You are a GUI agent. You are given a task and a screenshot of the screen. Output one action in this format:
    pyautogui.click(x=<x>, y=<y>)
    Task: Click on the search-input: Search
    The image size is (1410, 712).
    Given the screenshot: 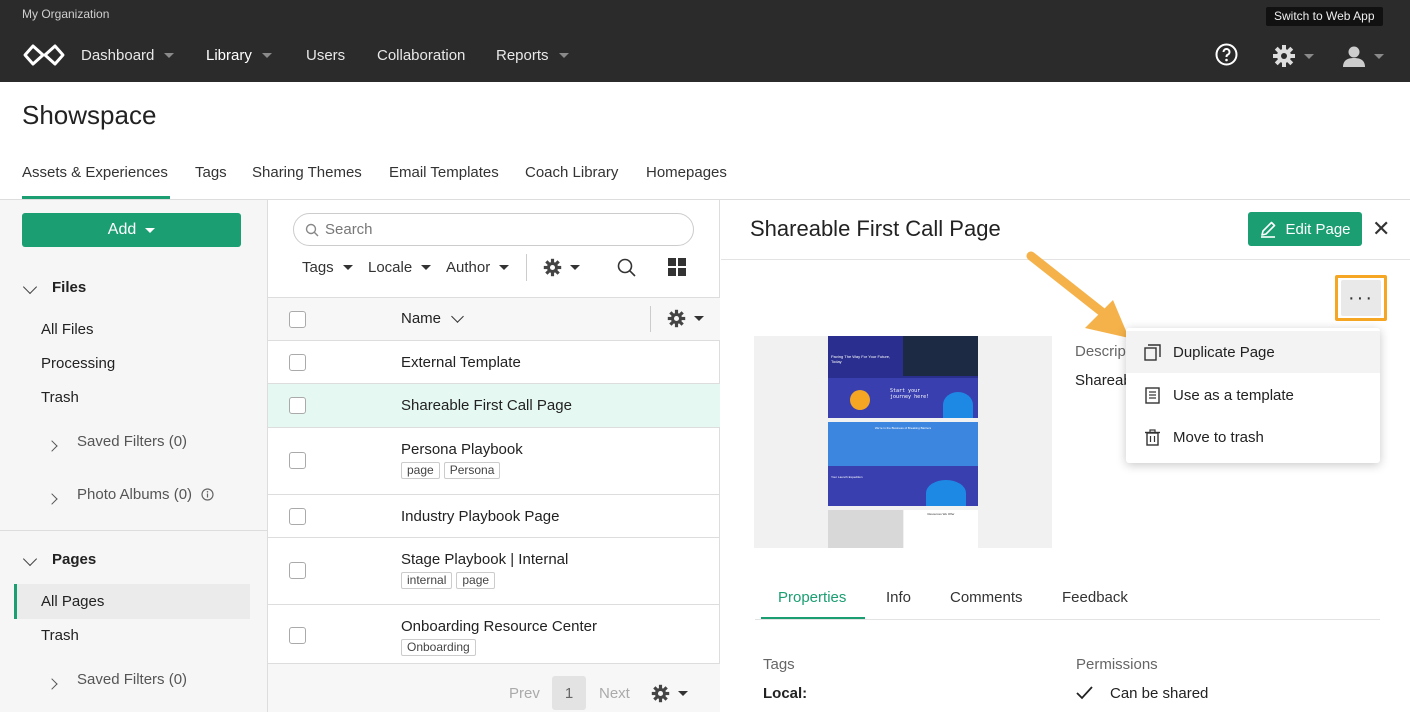 What is the action you would take?
    pyautogui.click(x=493, y=229)
    